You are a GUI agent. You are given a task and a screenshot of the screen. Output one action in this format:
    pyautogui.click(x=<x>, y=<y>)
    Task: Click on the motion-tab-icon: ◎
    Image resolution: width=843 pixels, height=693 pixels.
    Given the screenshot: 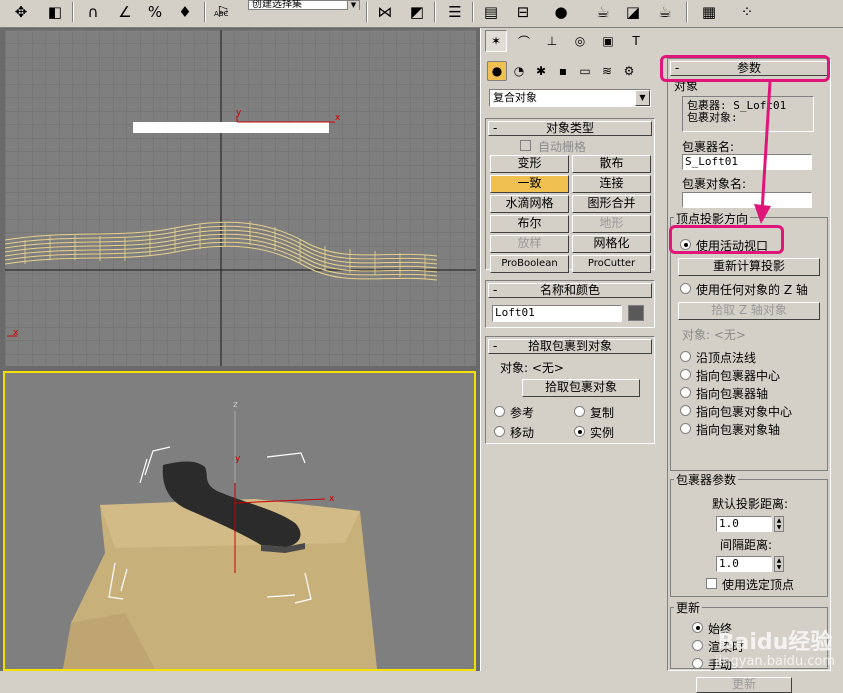 What is the action you would take?
    pyautogui.click(x=580, y=41)
    